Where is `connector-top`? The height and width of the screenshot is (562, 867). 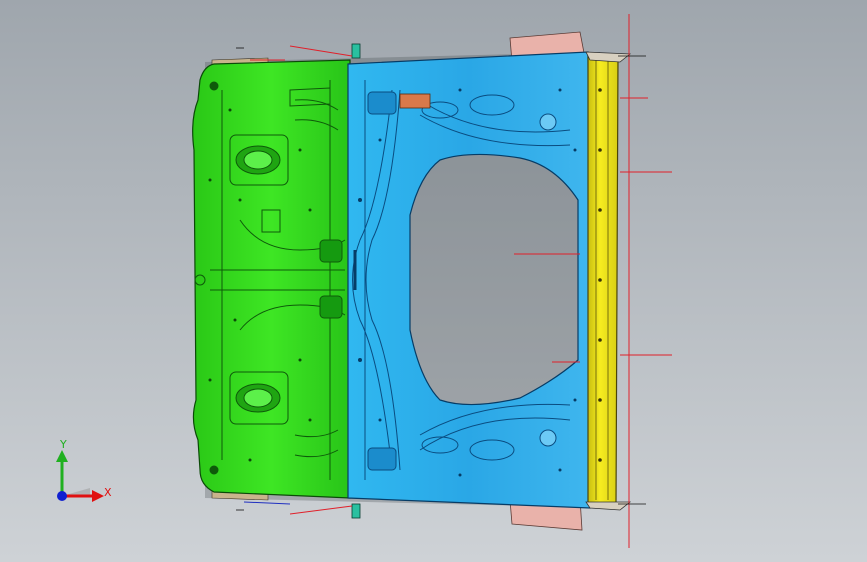 connector-top is located at coordinates (356, 51).